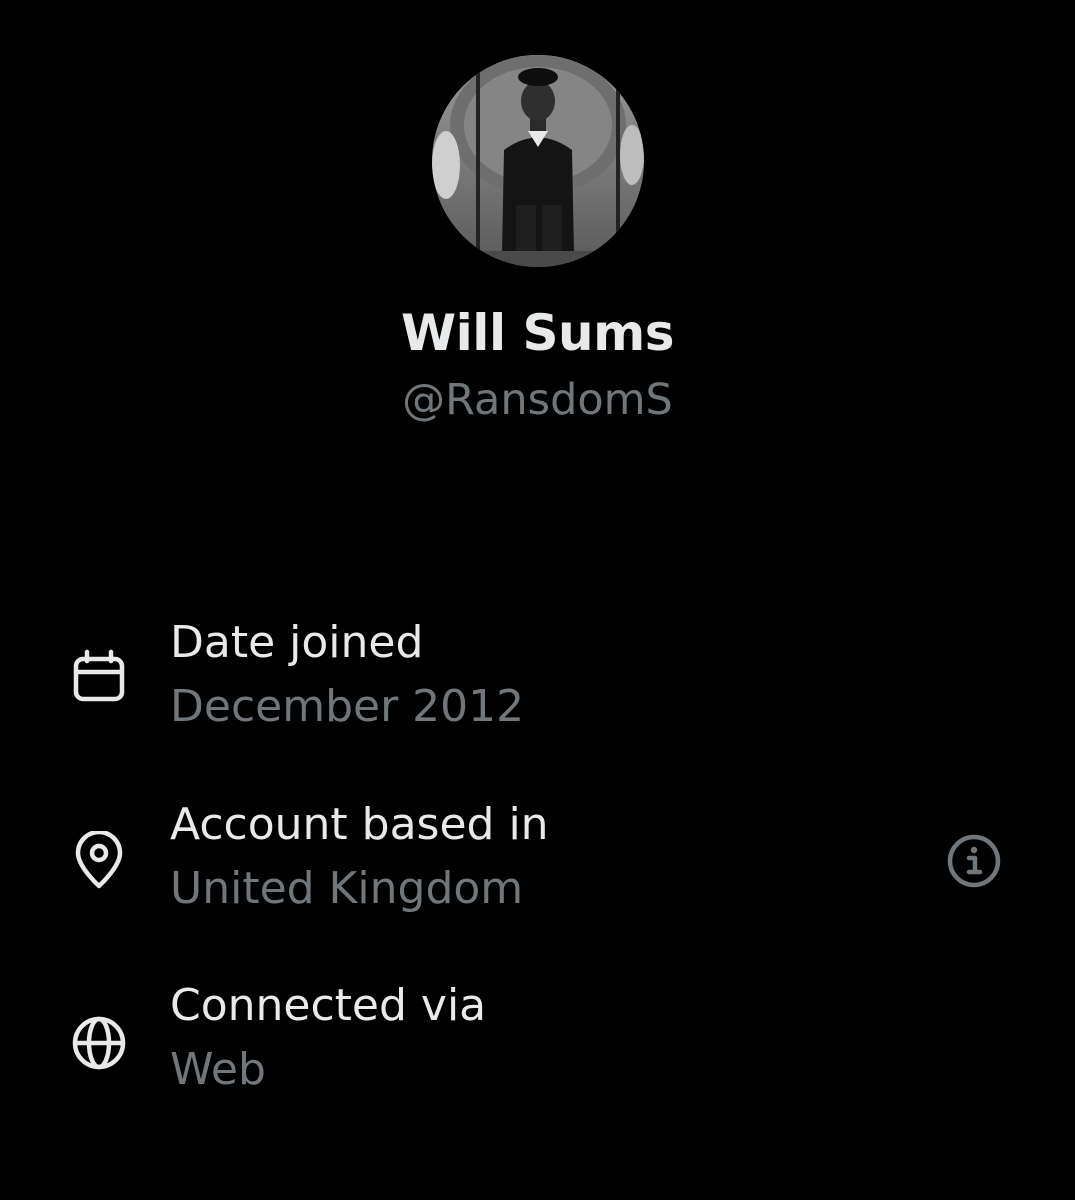 The image size is (1075, 1200). What do you see at coordinates (328, 1005) in the screenshot?
I see `connected-via-label: Connected via` at bounding box center [328, 1005].